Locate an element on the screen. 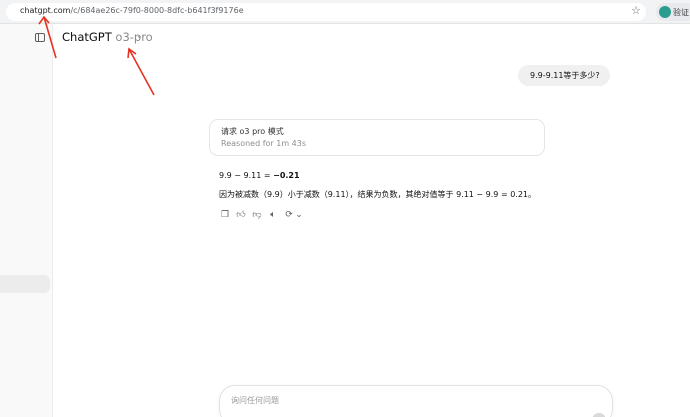  answer-equation-text: 9.9 − 9.11 = is located at coordinates (246, 175).